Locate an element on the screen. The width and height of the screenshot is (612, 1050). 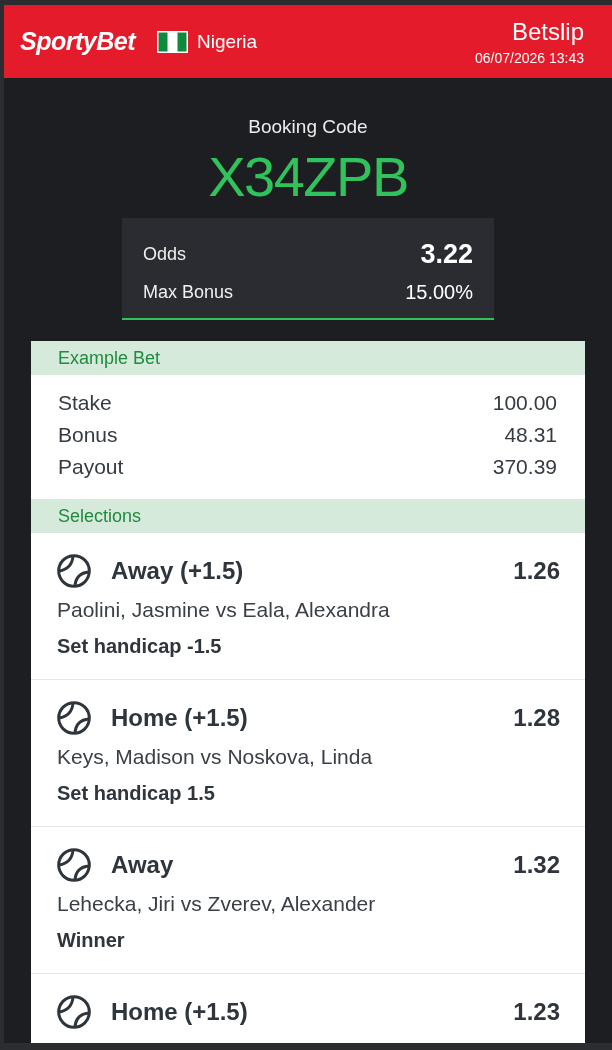
example-value: 370.39 is located at coordinates (524, 467).